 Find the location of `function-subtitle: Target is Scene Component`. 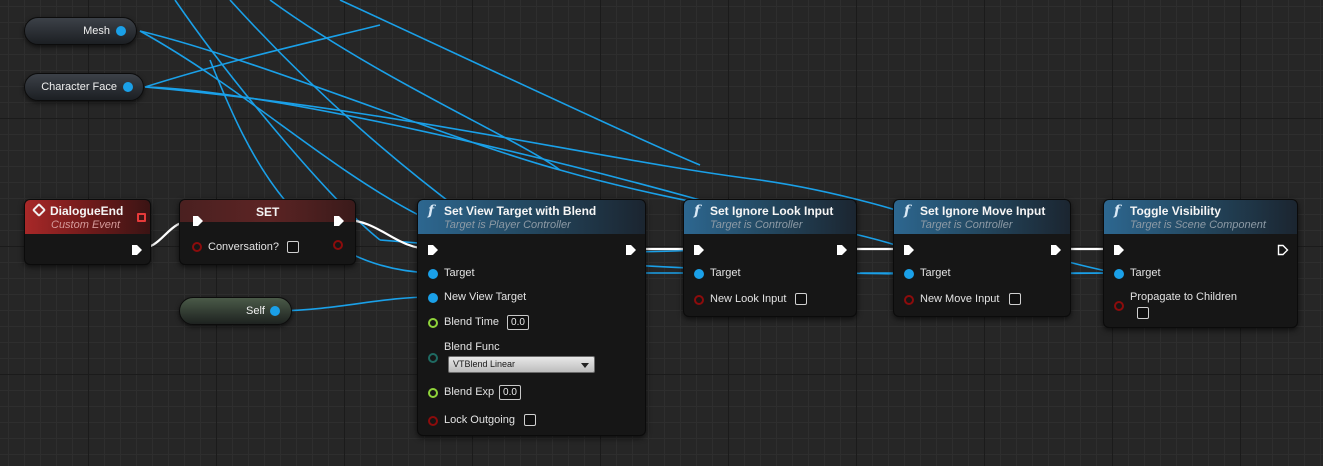

function-subtitle: Target is Scene Component is located at coordinates (1198, 225).